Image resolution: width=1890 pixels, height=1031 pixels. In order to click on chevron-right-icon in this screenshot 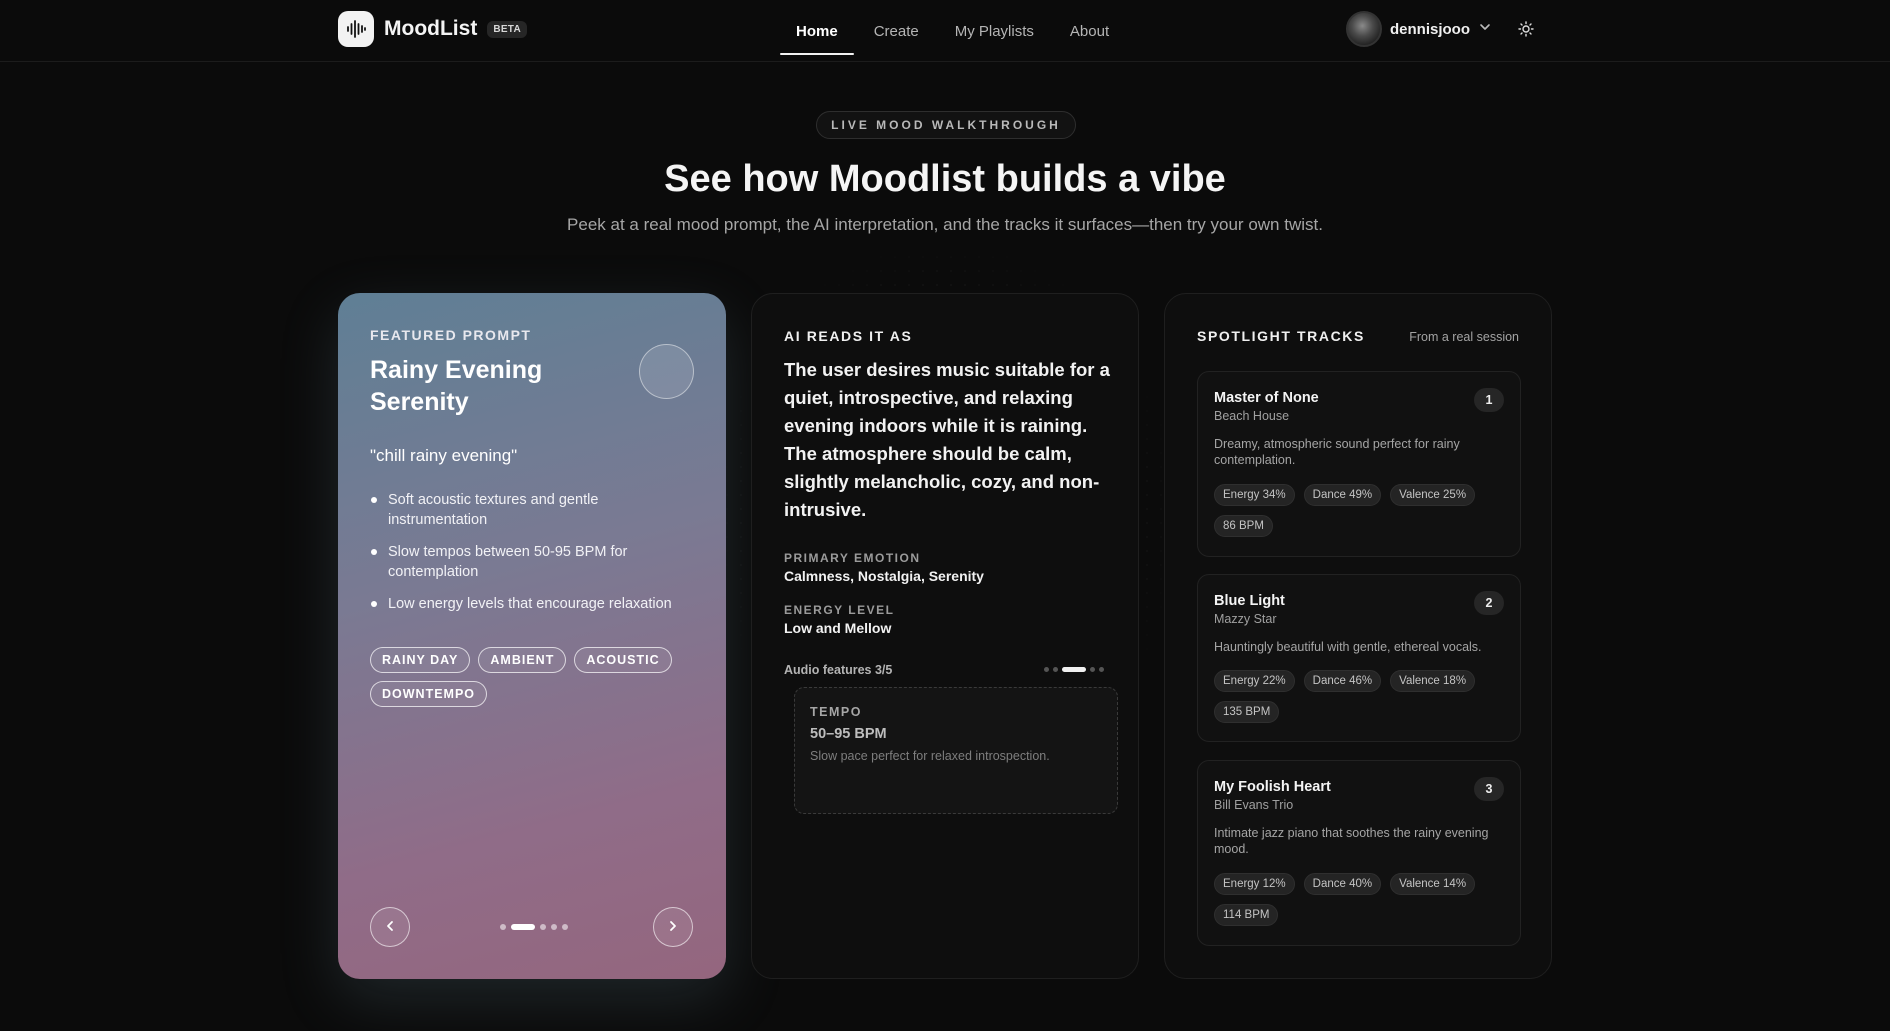, I will do `click(673, 927)`.